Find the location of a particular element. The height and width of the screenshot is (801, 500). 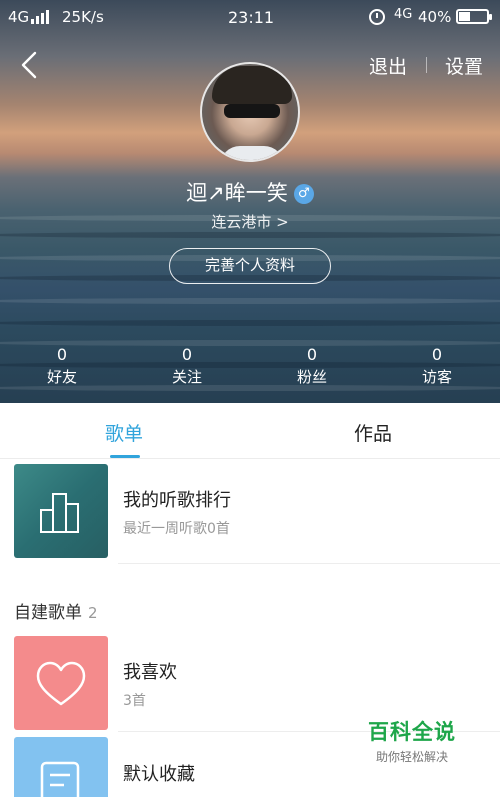

section-count: 2 is located at coordinates (93, 613).